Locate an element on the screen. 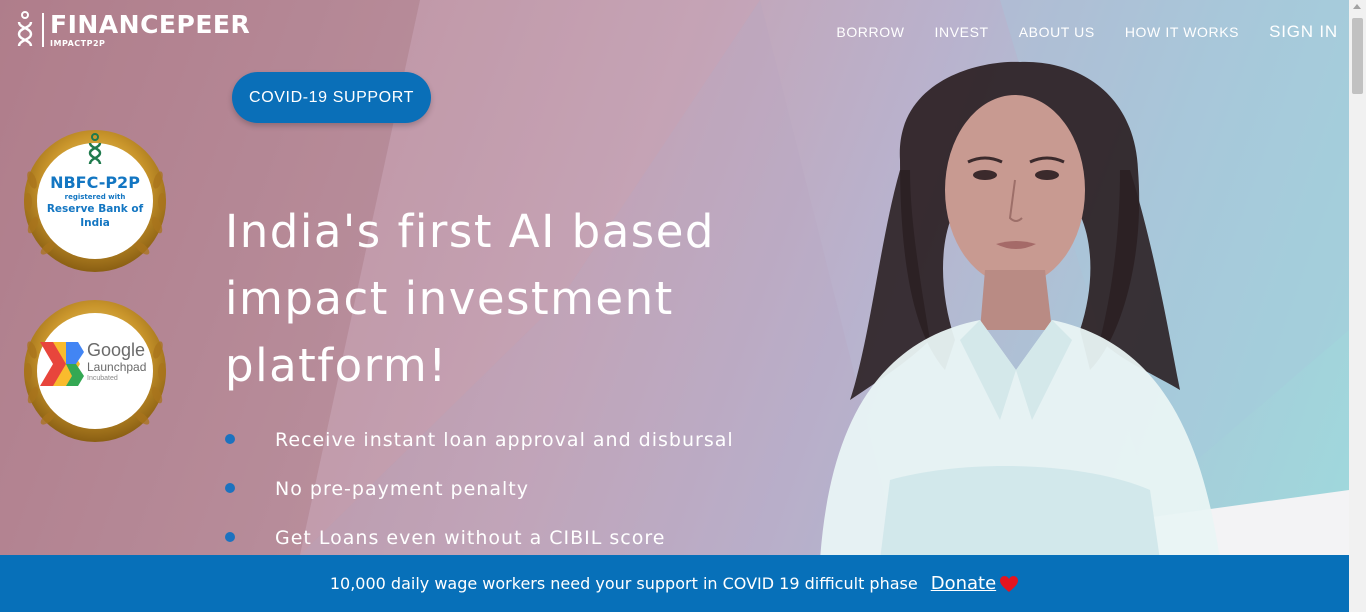  feature-text: No pre-payment penalty is located at coordinates (402, 489).